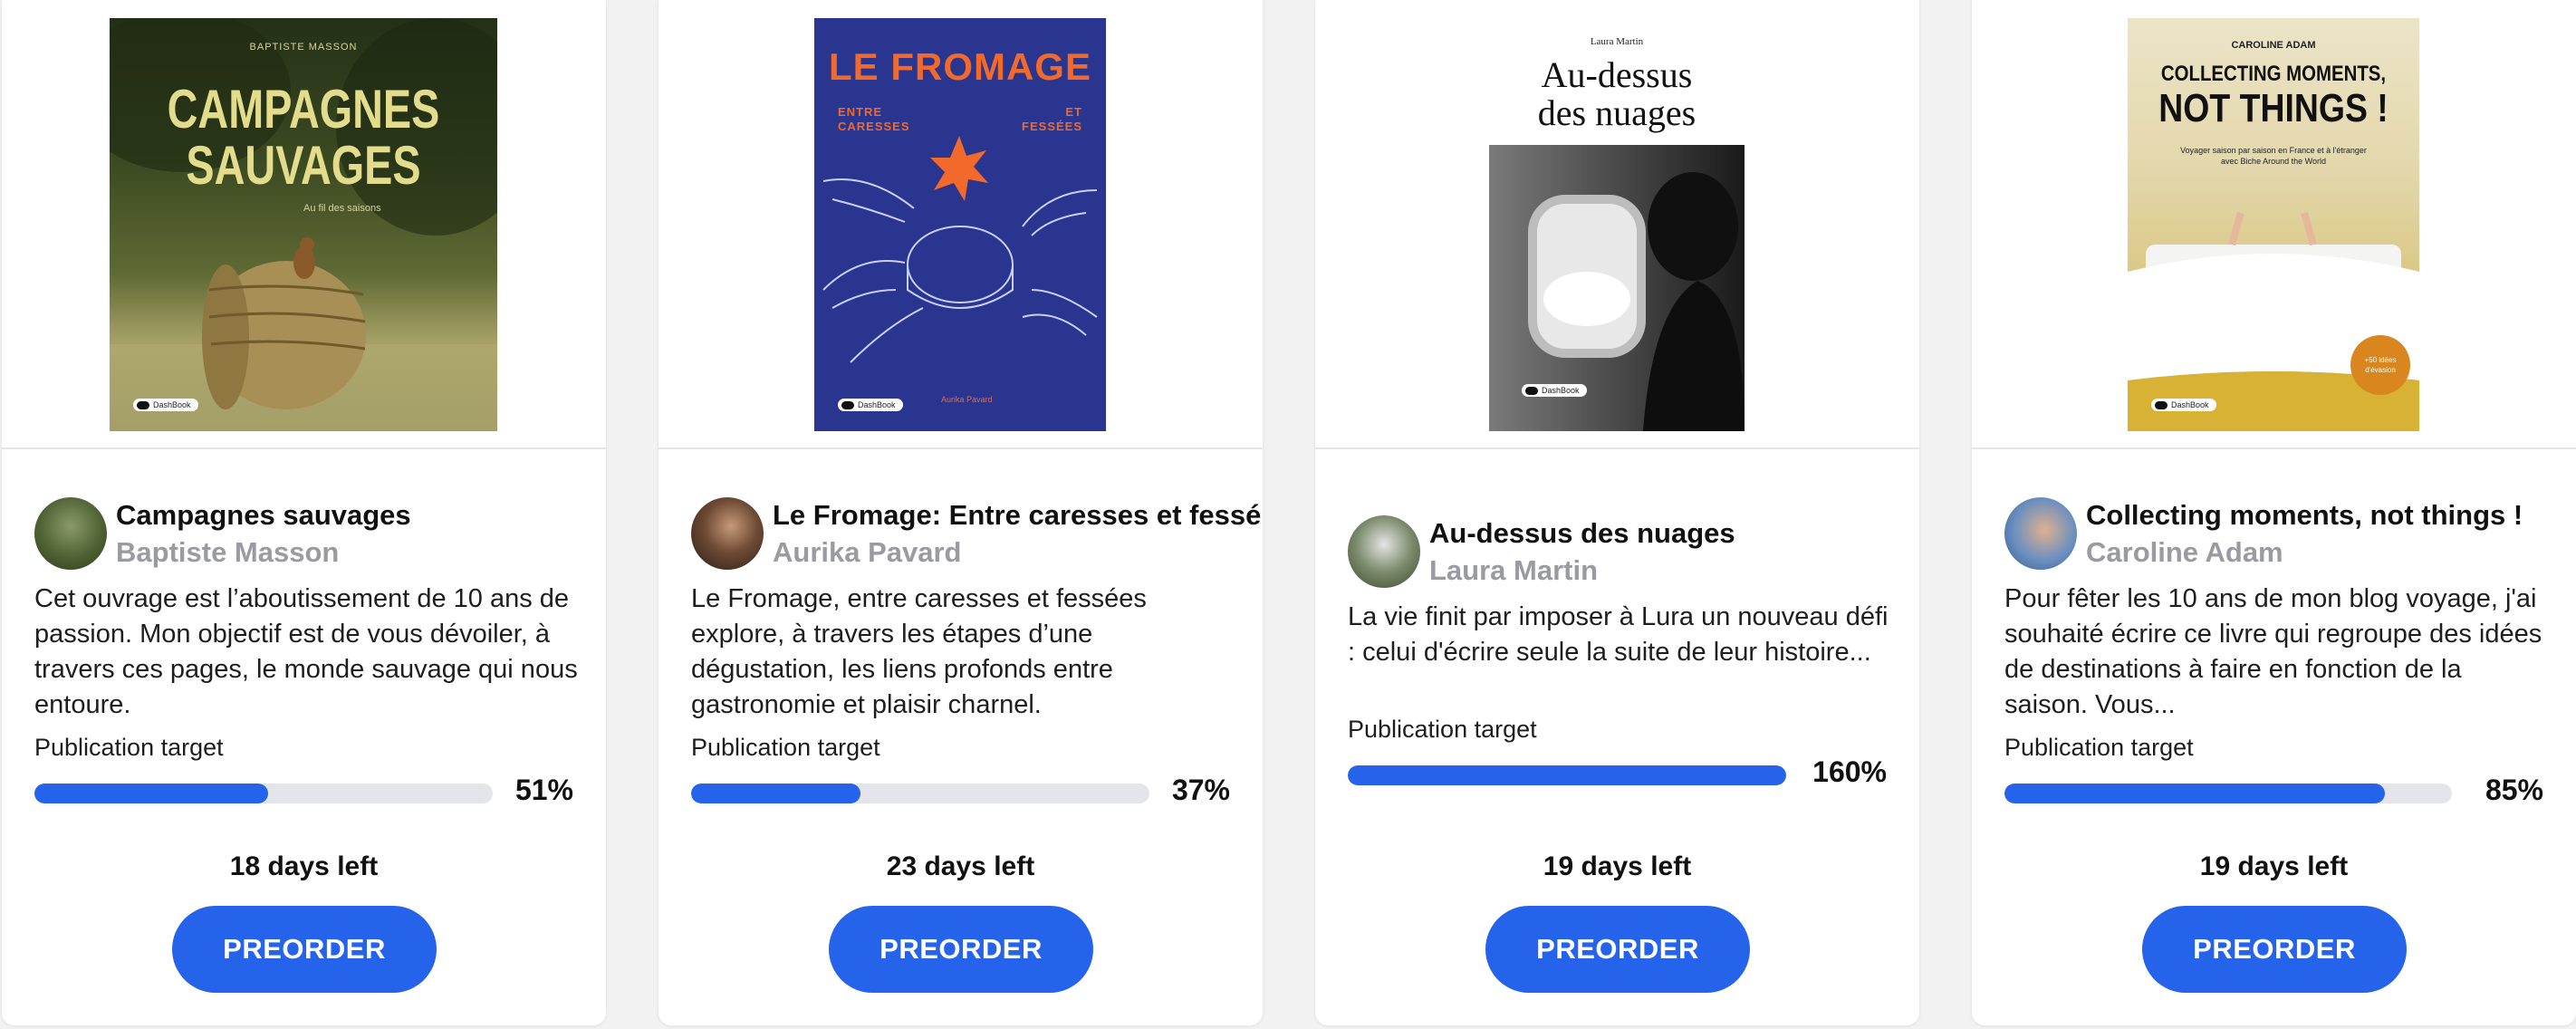 The width and height of the screenshot is (2576, 1029). What do you see at coordinates (1017, 515) in the screenshot?
I see `book-title: Le Fromage: Entre caresses et fessé` at bounding box center [1017, 515].